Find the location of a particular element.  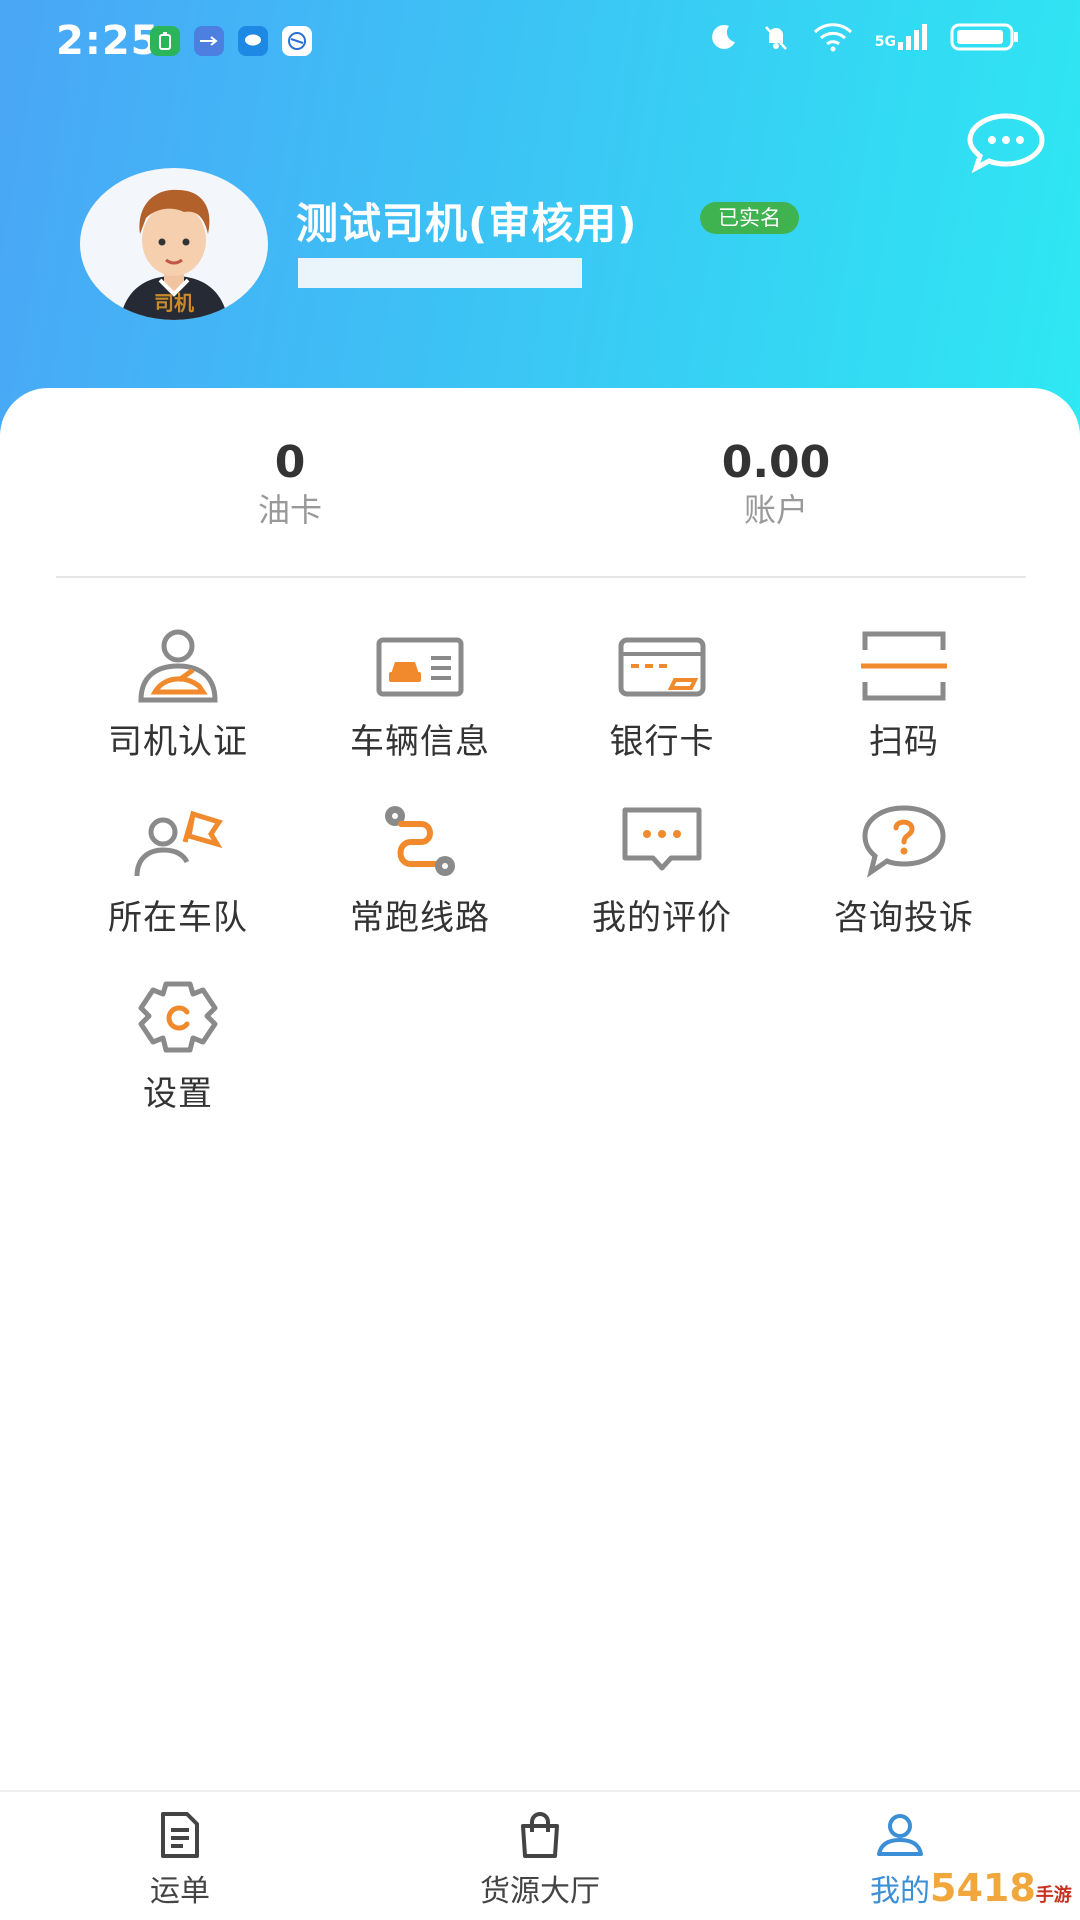

wifi-icon is located at coordinates (832, 37).